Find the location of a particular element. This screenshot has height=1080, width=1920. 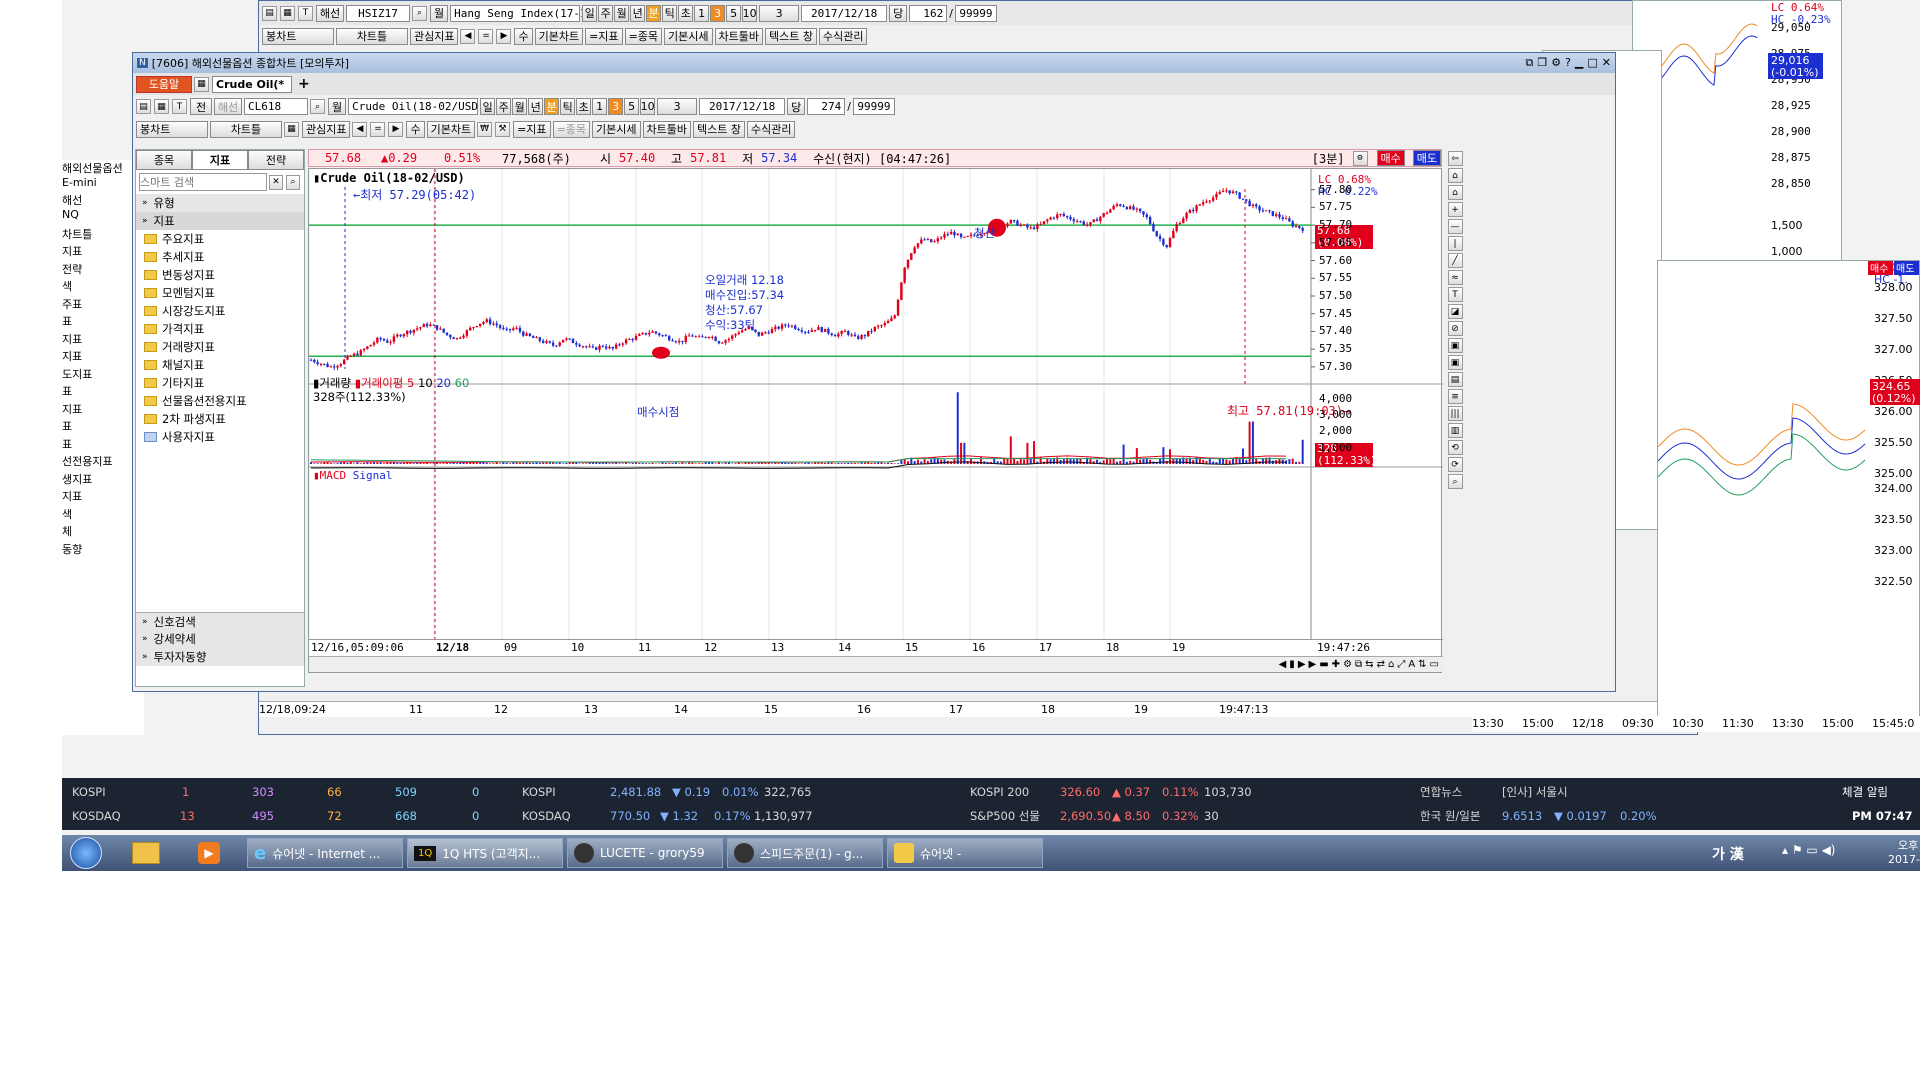

prev-icon: ◀ is located at coordinates (468, 36).